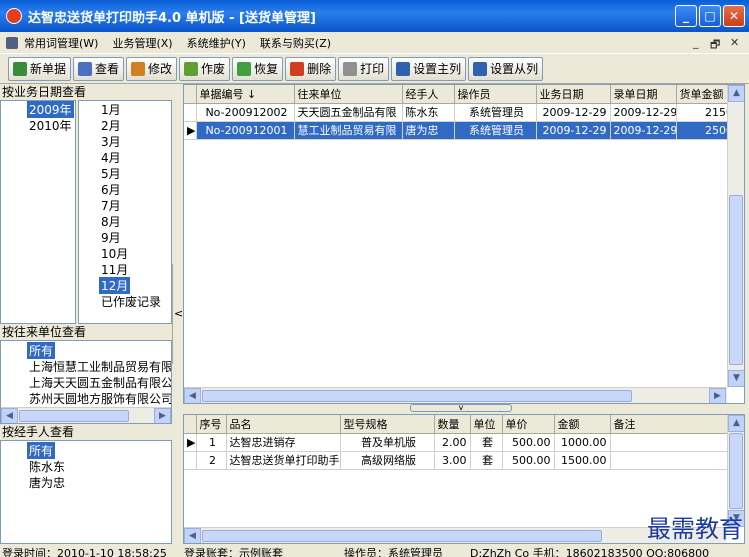 The width and height of the screenshot is (749, 557). Describe the element at coordinates (710, 16) in the screenshot. I see `maximize-button: □` at that location.